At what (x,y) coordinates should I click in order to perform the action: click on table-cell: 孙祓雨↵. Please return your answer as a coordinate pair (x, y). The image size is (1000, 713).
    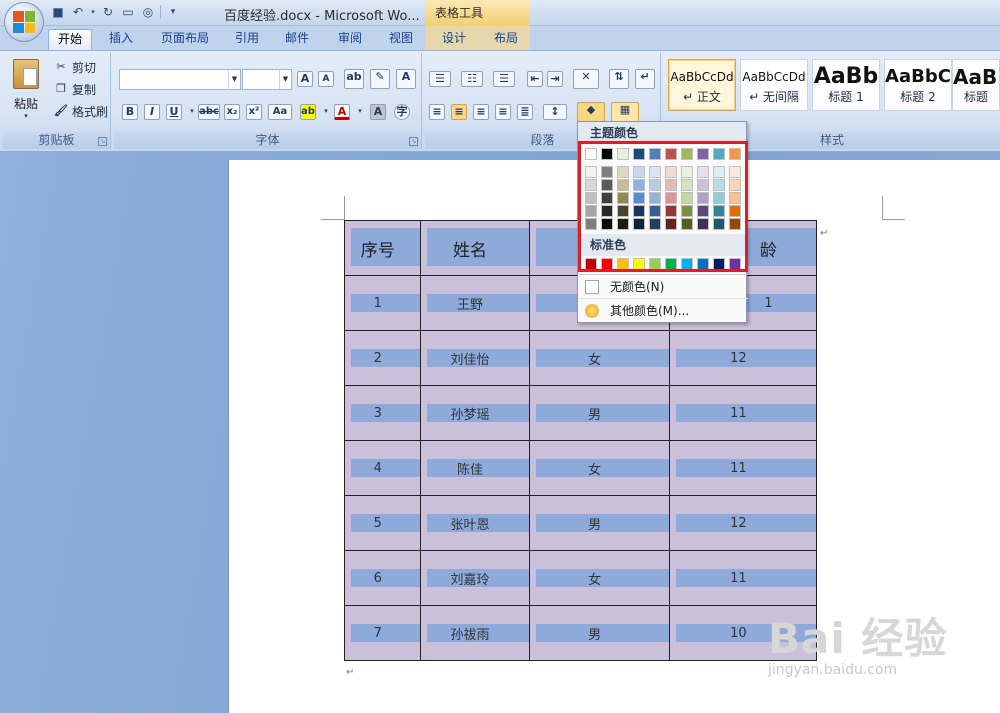
    Looking at the image, I should click on (474, 633).